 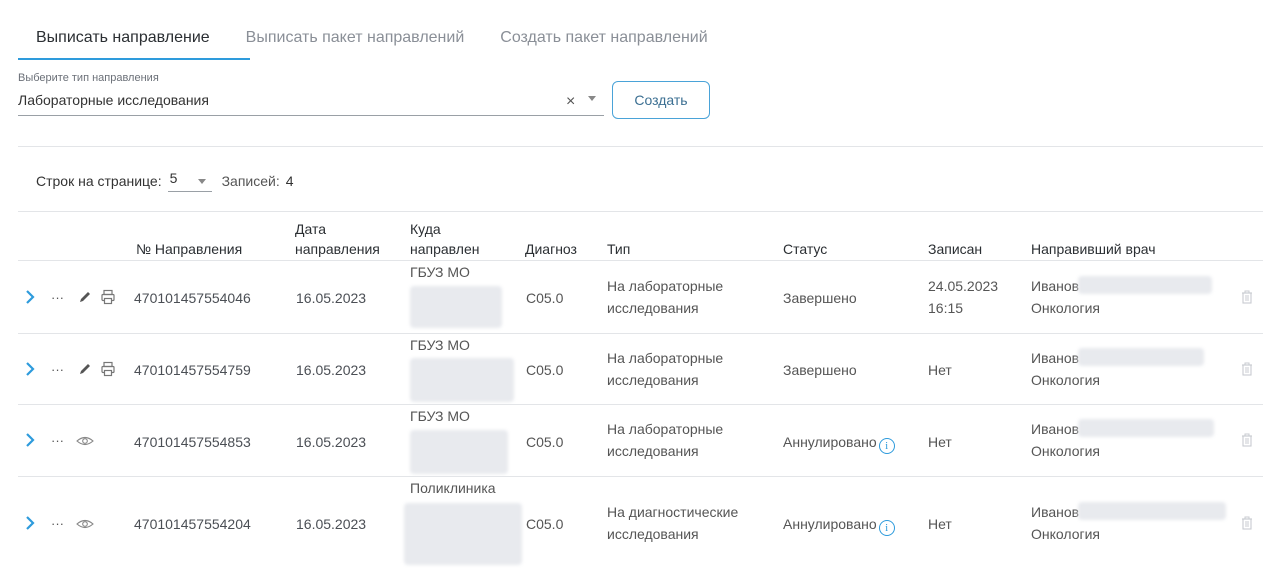 I want to click on header-status: Статус, so click(x=805, y=249).